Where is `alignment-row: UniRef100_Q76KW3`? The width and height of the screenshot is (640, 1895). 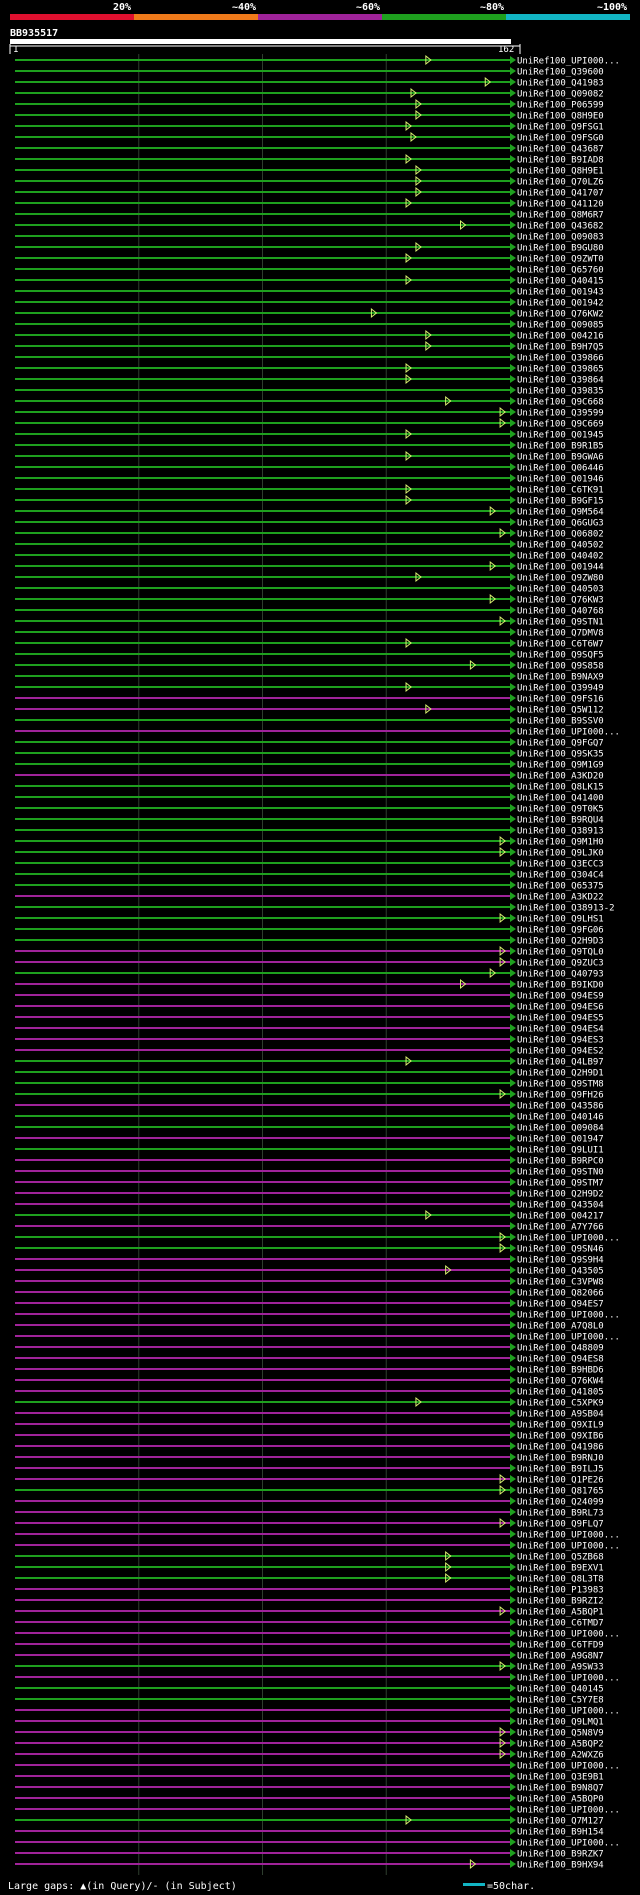 alignment-row: UniRef100_Q76KW3 is located at coordinates (309, 599).